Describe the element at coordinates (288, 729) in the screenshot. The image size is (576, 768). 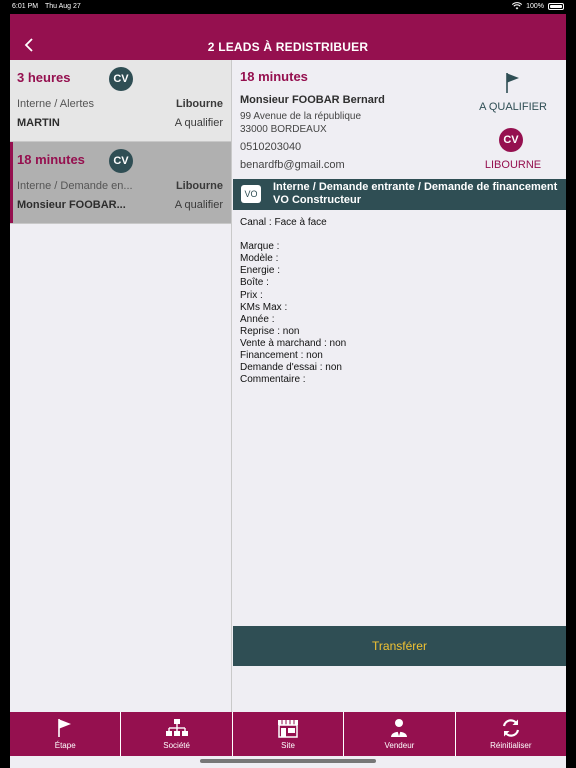
I see `store-icon` at that location.